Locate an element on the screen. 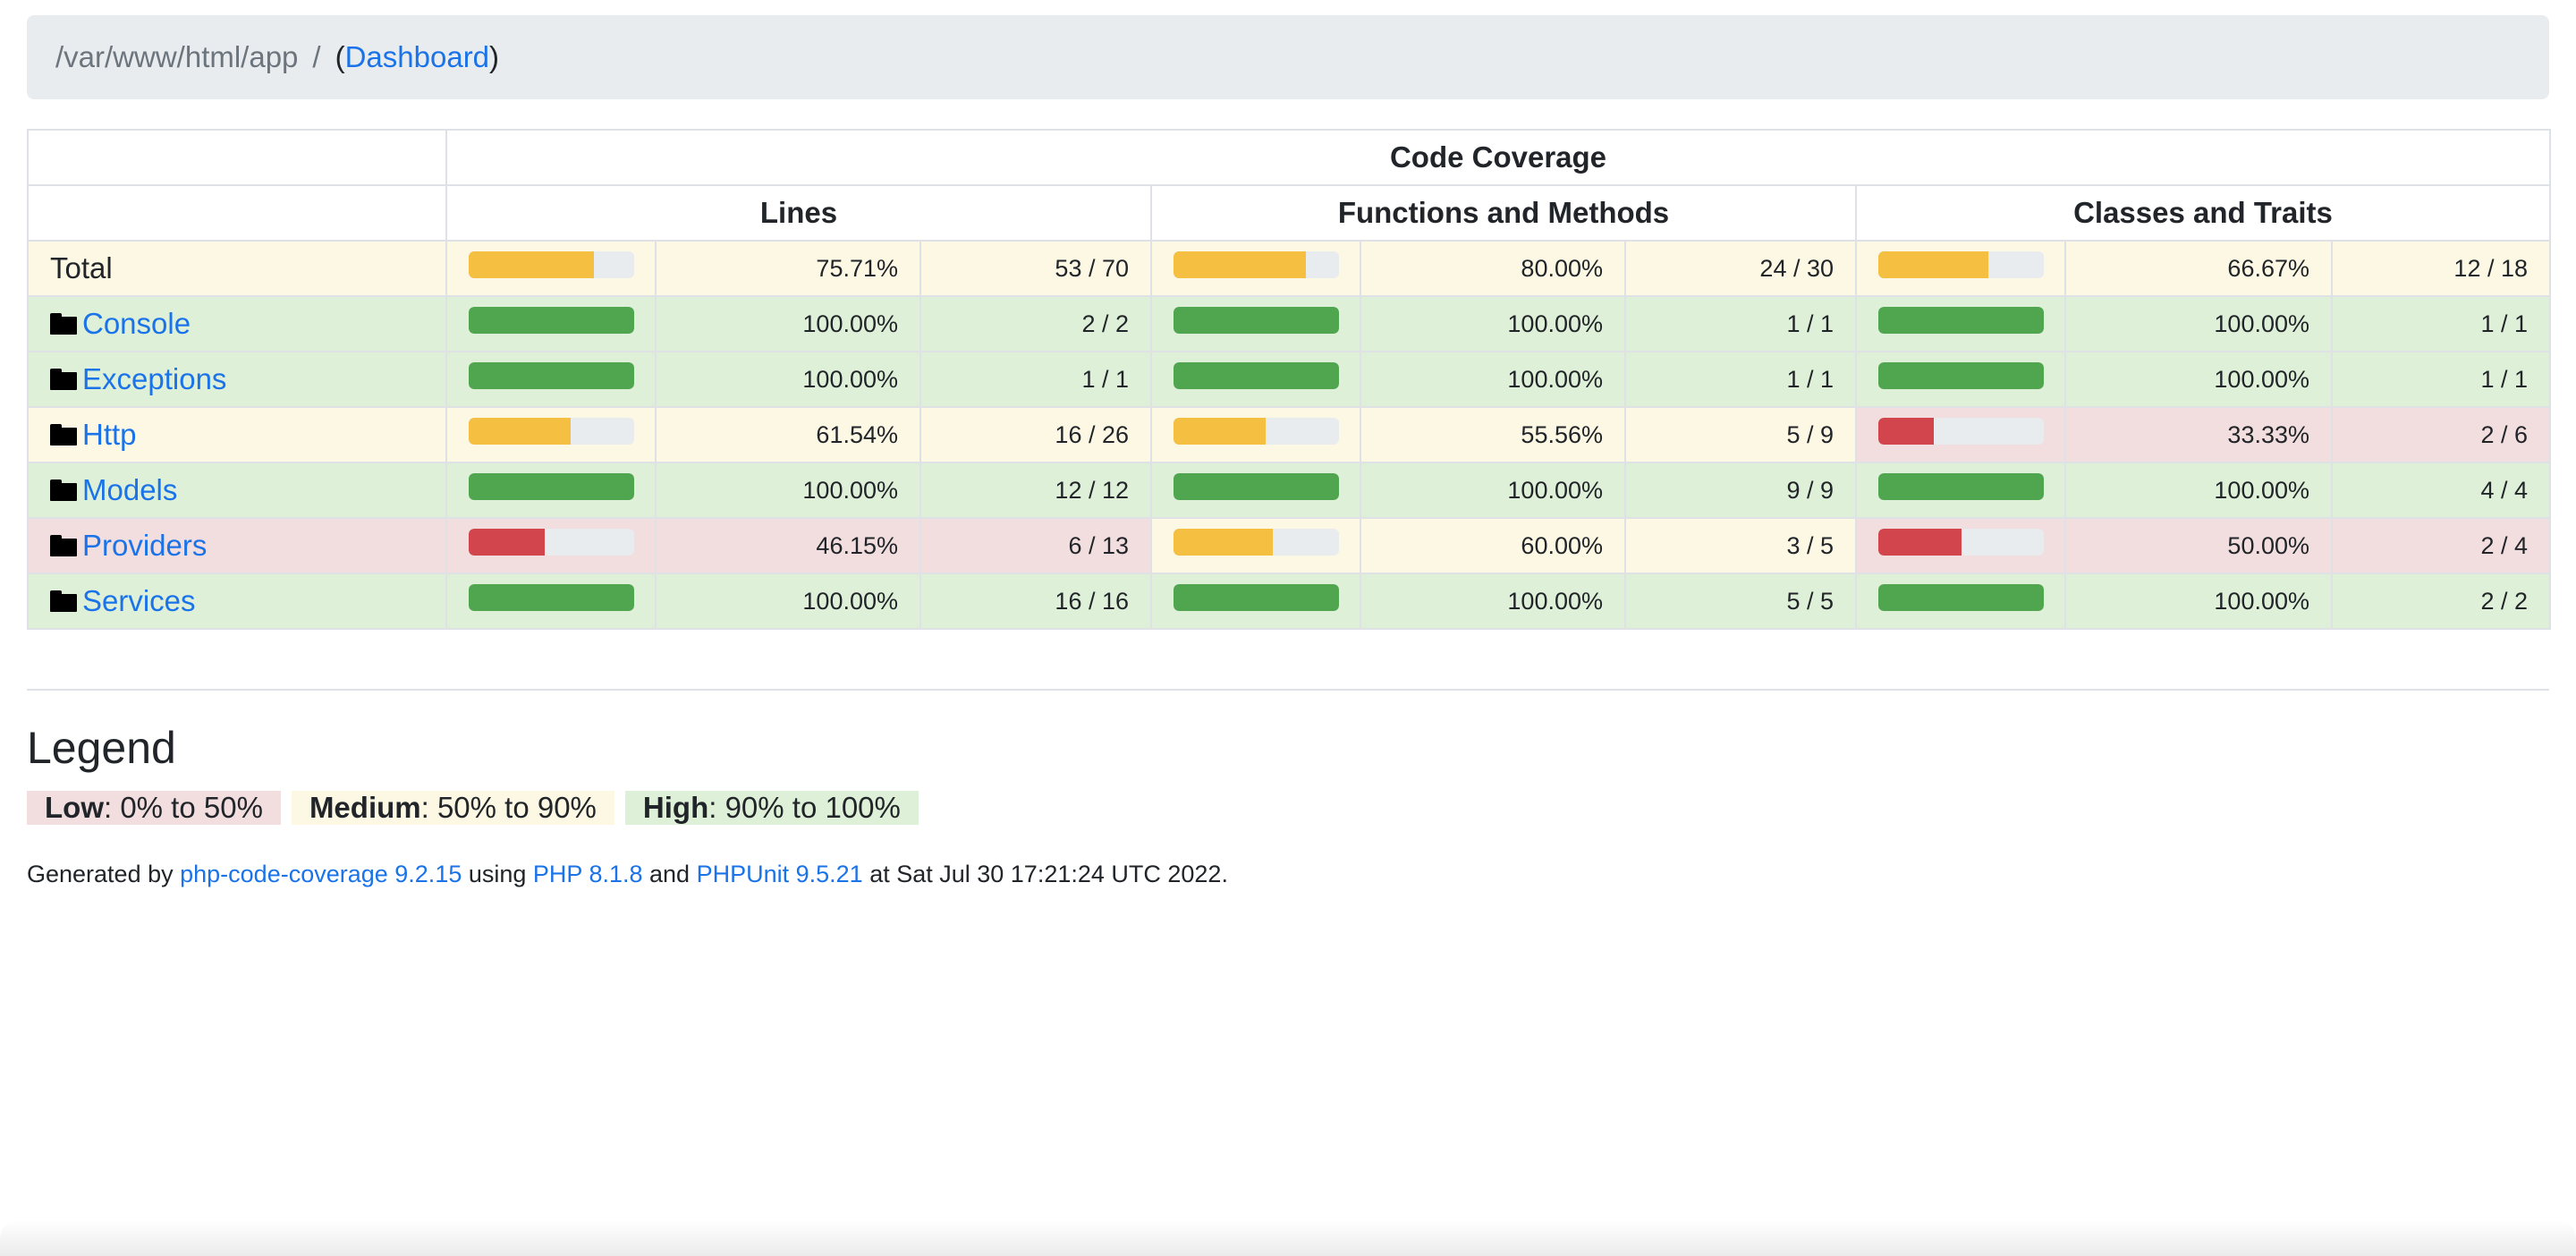 This screenshot has height=1256, width=2576. legend-medium: Medium: 50% to 90% is located at coordinates (452, 808).